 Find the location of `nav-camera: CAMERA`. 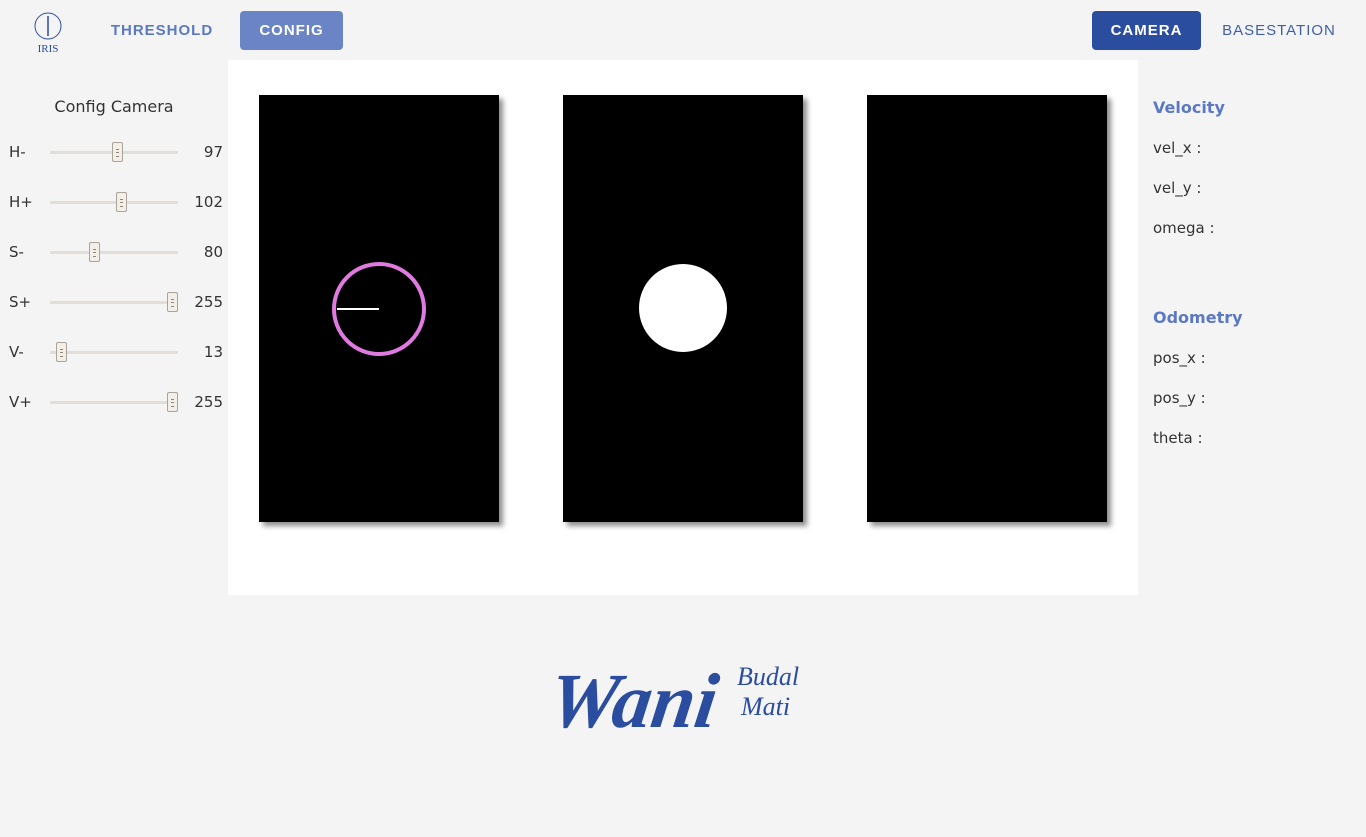

nav-camera: CAMERA is located at coordinates (1146, 30).